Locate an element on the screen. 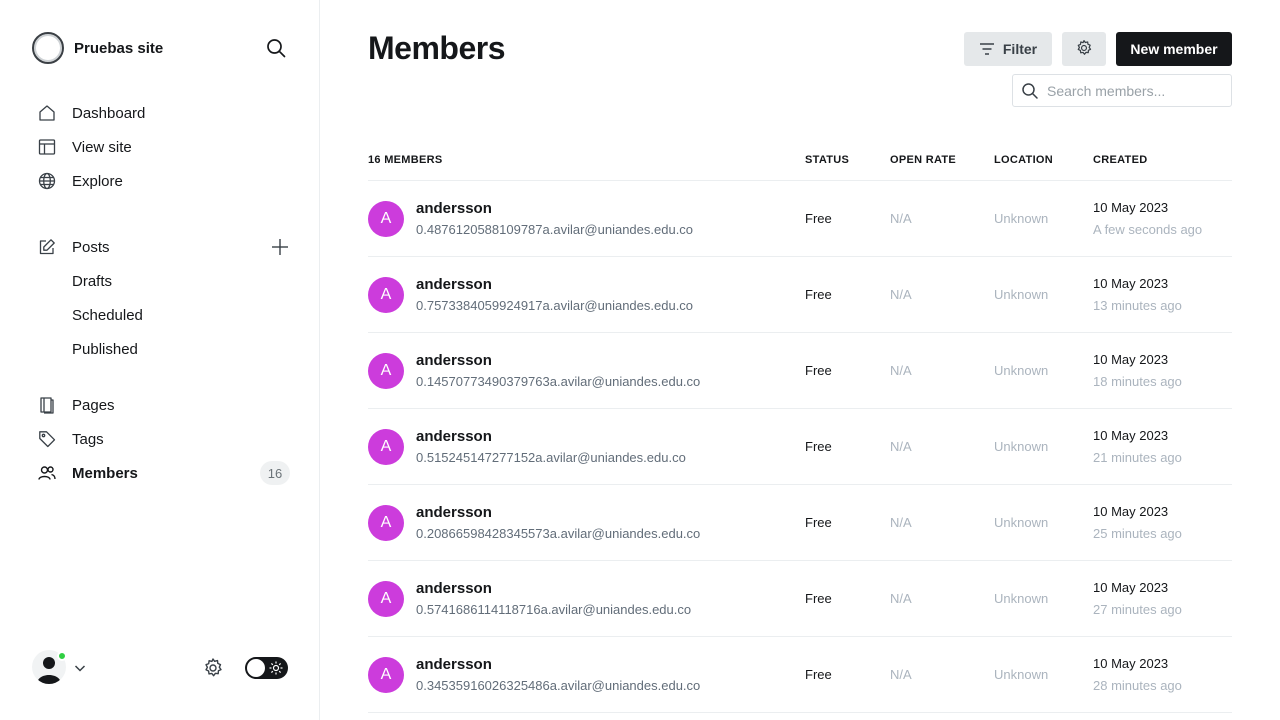  site-logo-icon is located at coordinates (48, 48).